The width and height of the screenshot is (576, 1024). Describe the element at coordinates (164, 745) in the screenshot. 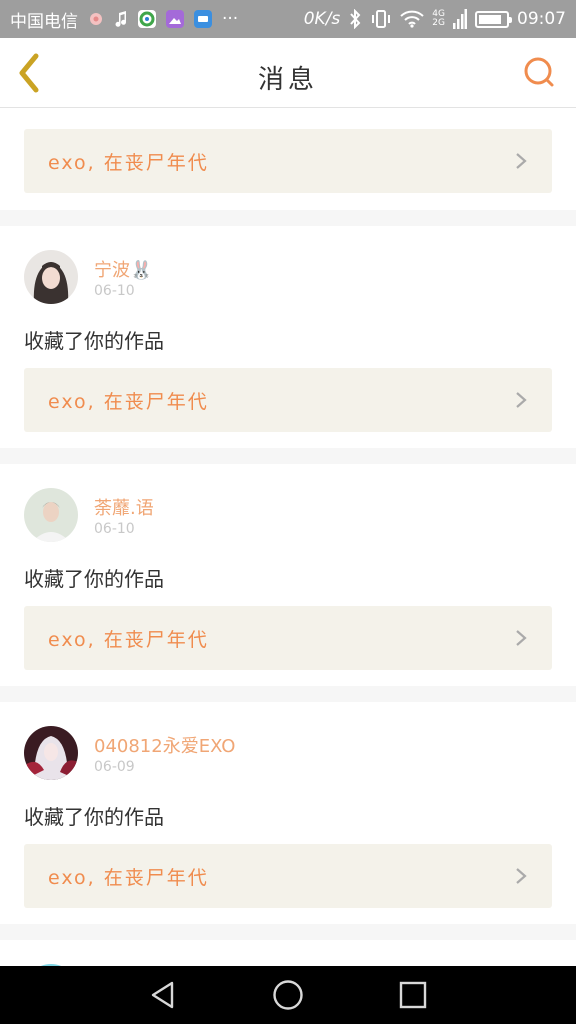

I see `username-link: 040812永爱EXO` at that location.